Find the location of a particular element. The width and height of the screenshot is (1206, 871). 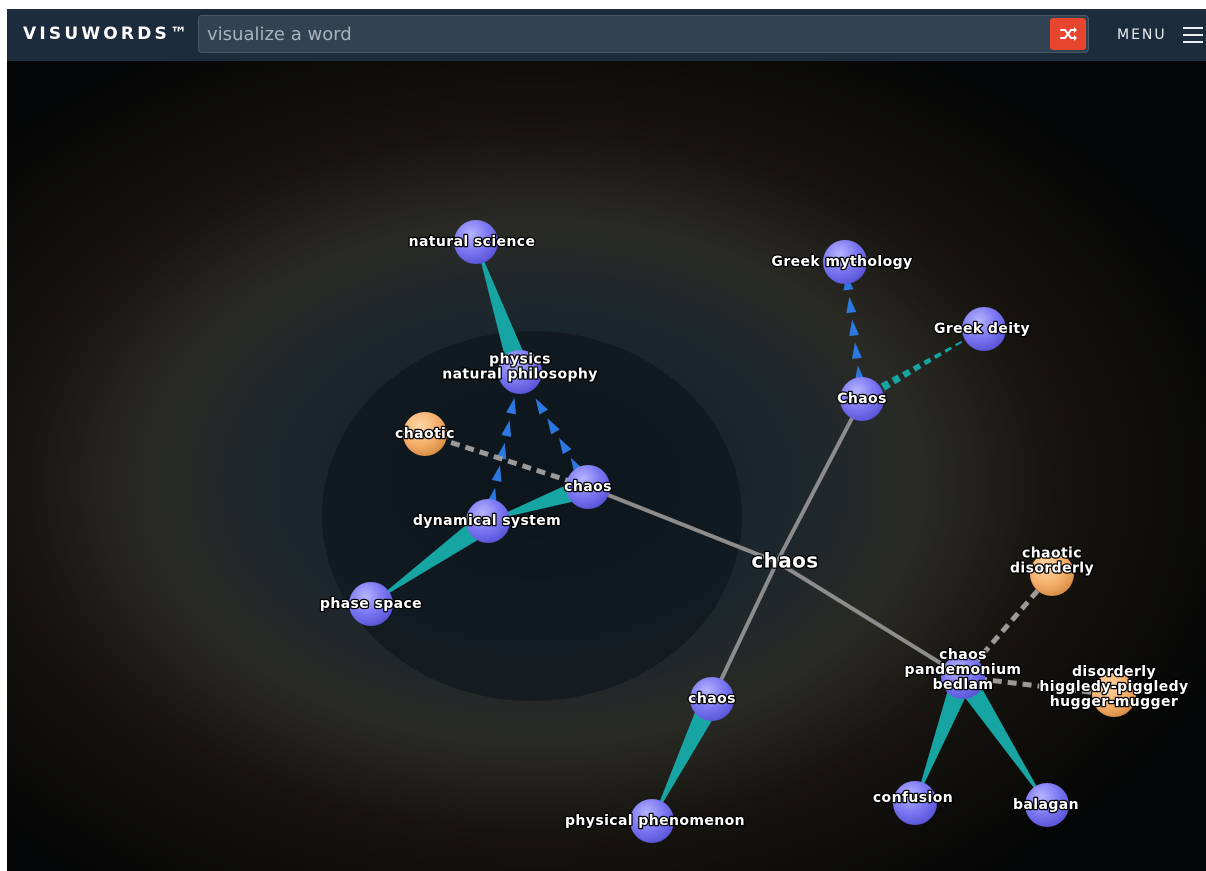

node-natural-science-label: natural science is located at coordinates (471, 242).